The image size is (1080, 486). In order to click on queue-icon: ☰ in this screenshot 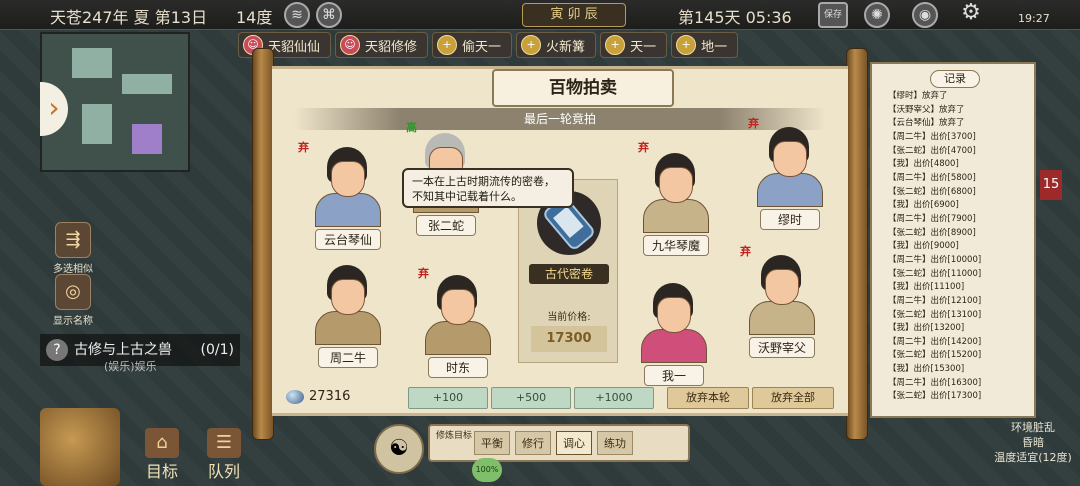, I will do `click(224, 443)`.